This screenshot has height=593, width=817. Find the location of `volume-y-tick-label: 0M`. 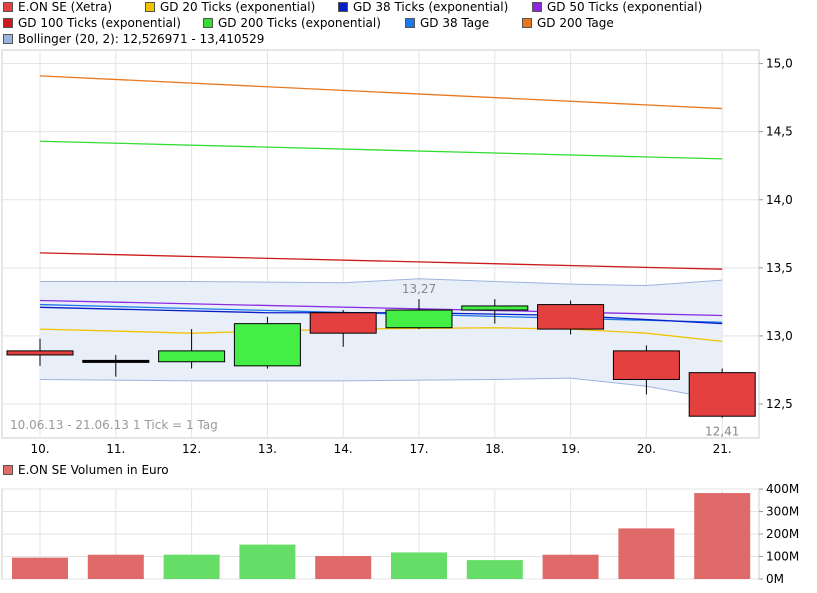

volume-y-tick-label: 0M is located at coordinates (775, 579).